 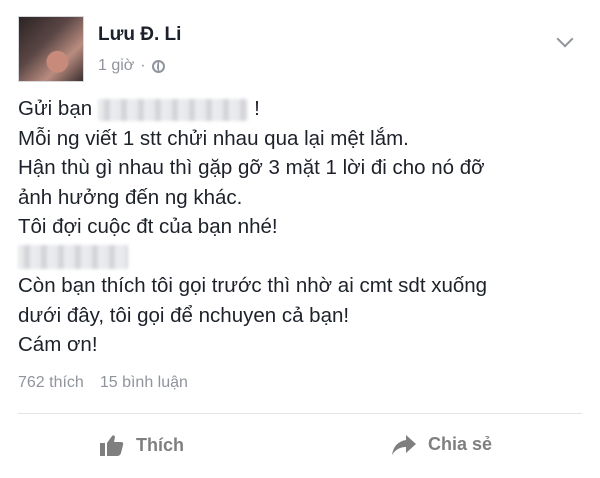 What do you see at coordinates (300, 413) in the screenshot?
I see `divider` at bounding box center [300, 413].